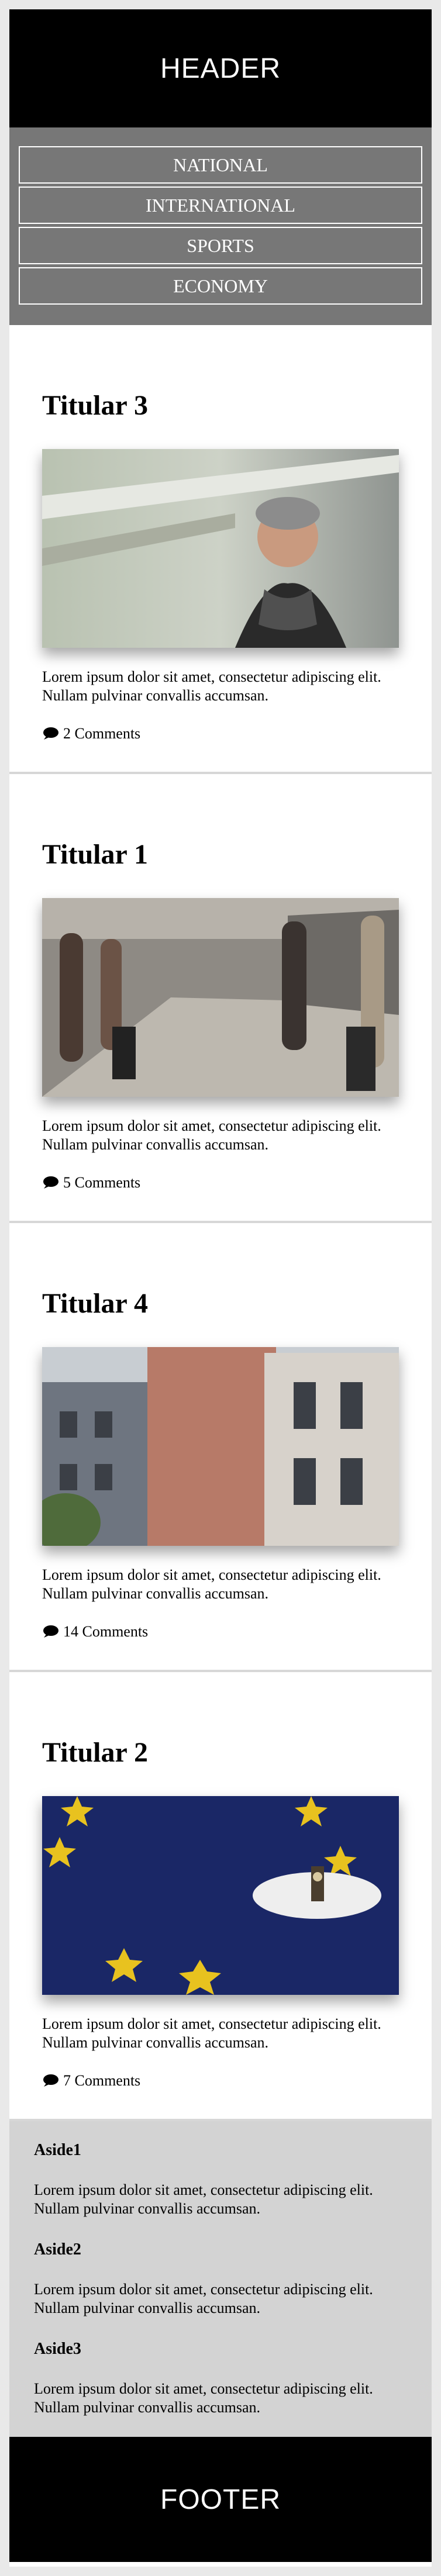  I want to click on article-title: Titular 1, so click(95, 854).